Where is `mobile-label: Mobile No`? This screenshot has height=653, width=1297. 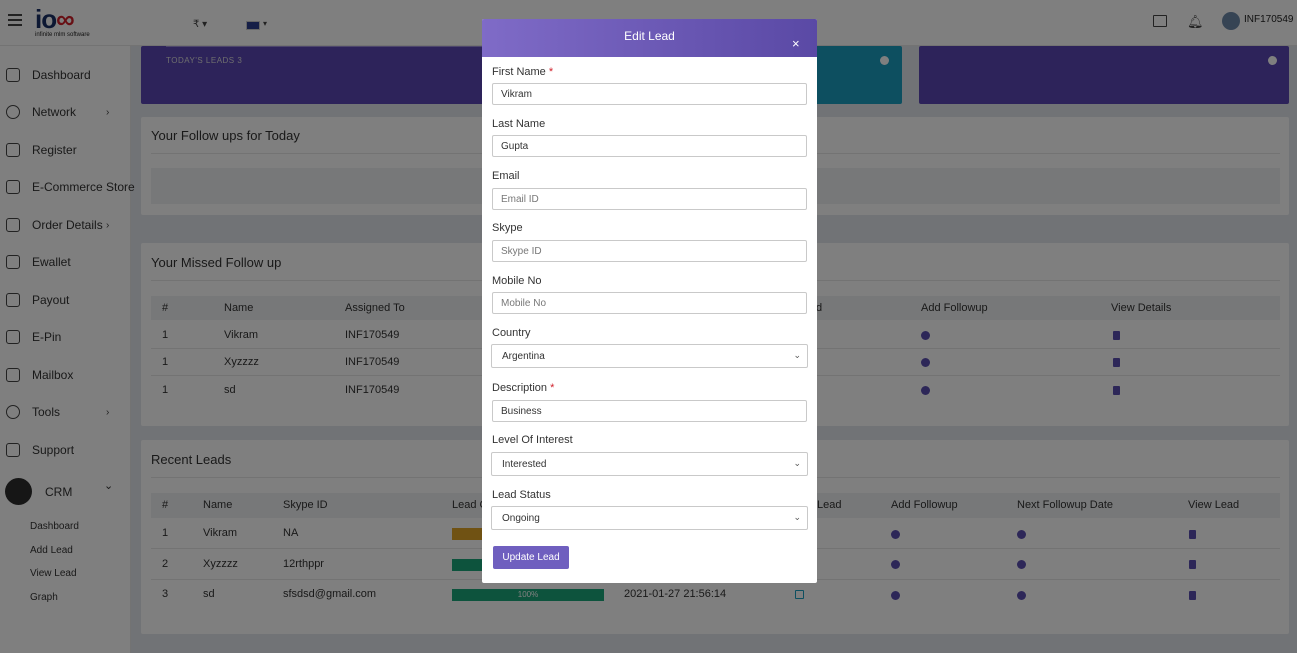 mobile-label: Mobile No is located at coordinates (517, 281).